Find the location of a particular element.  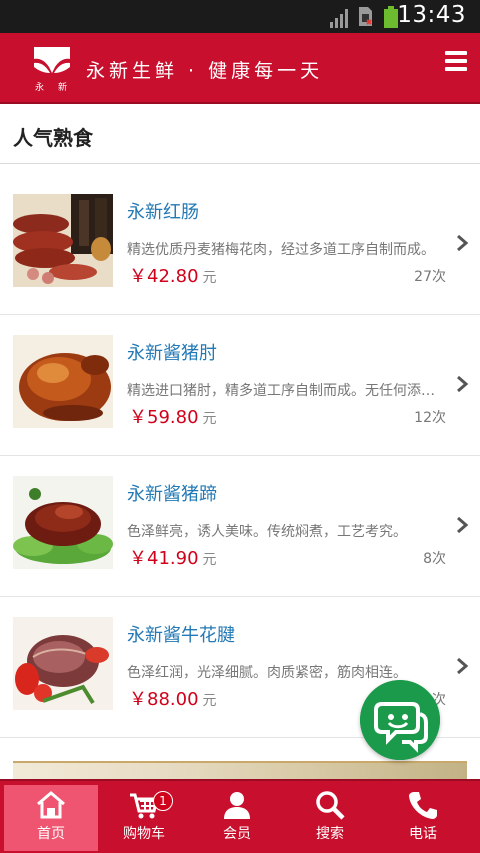

status-bar: 13:43 is located at coordinates (240, 16).